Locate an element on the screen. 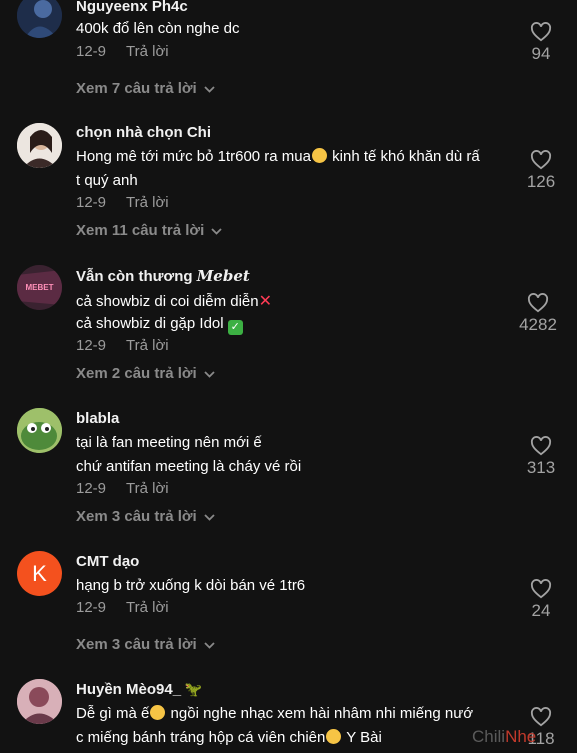 The height and width of the screenshot is (753, 577). comment-text: chứ antifan meeting là cháy vé rồi is located at coordinates (189, 466).